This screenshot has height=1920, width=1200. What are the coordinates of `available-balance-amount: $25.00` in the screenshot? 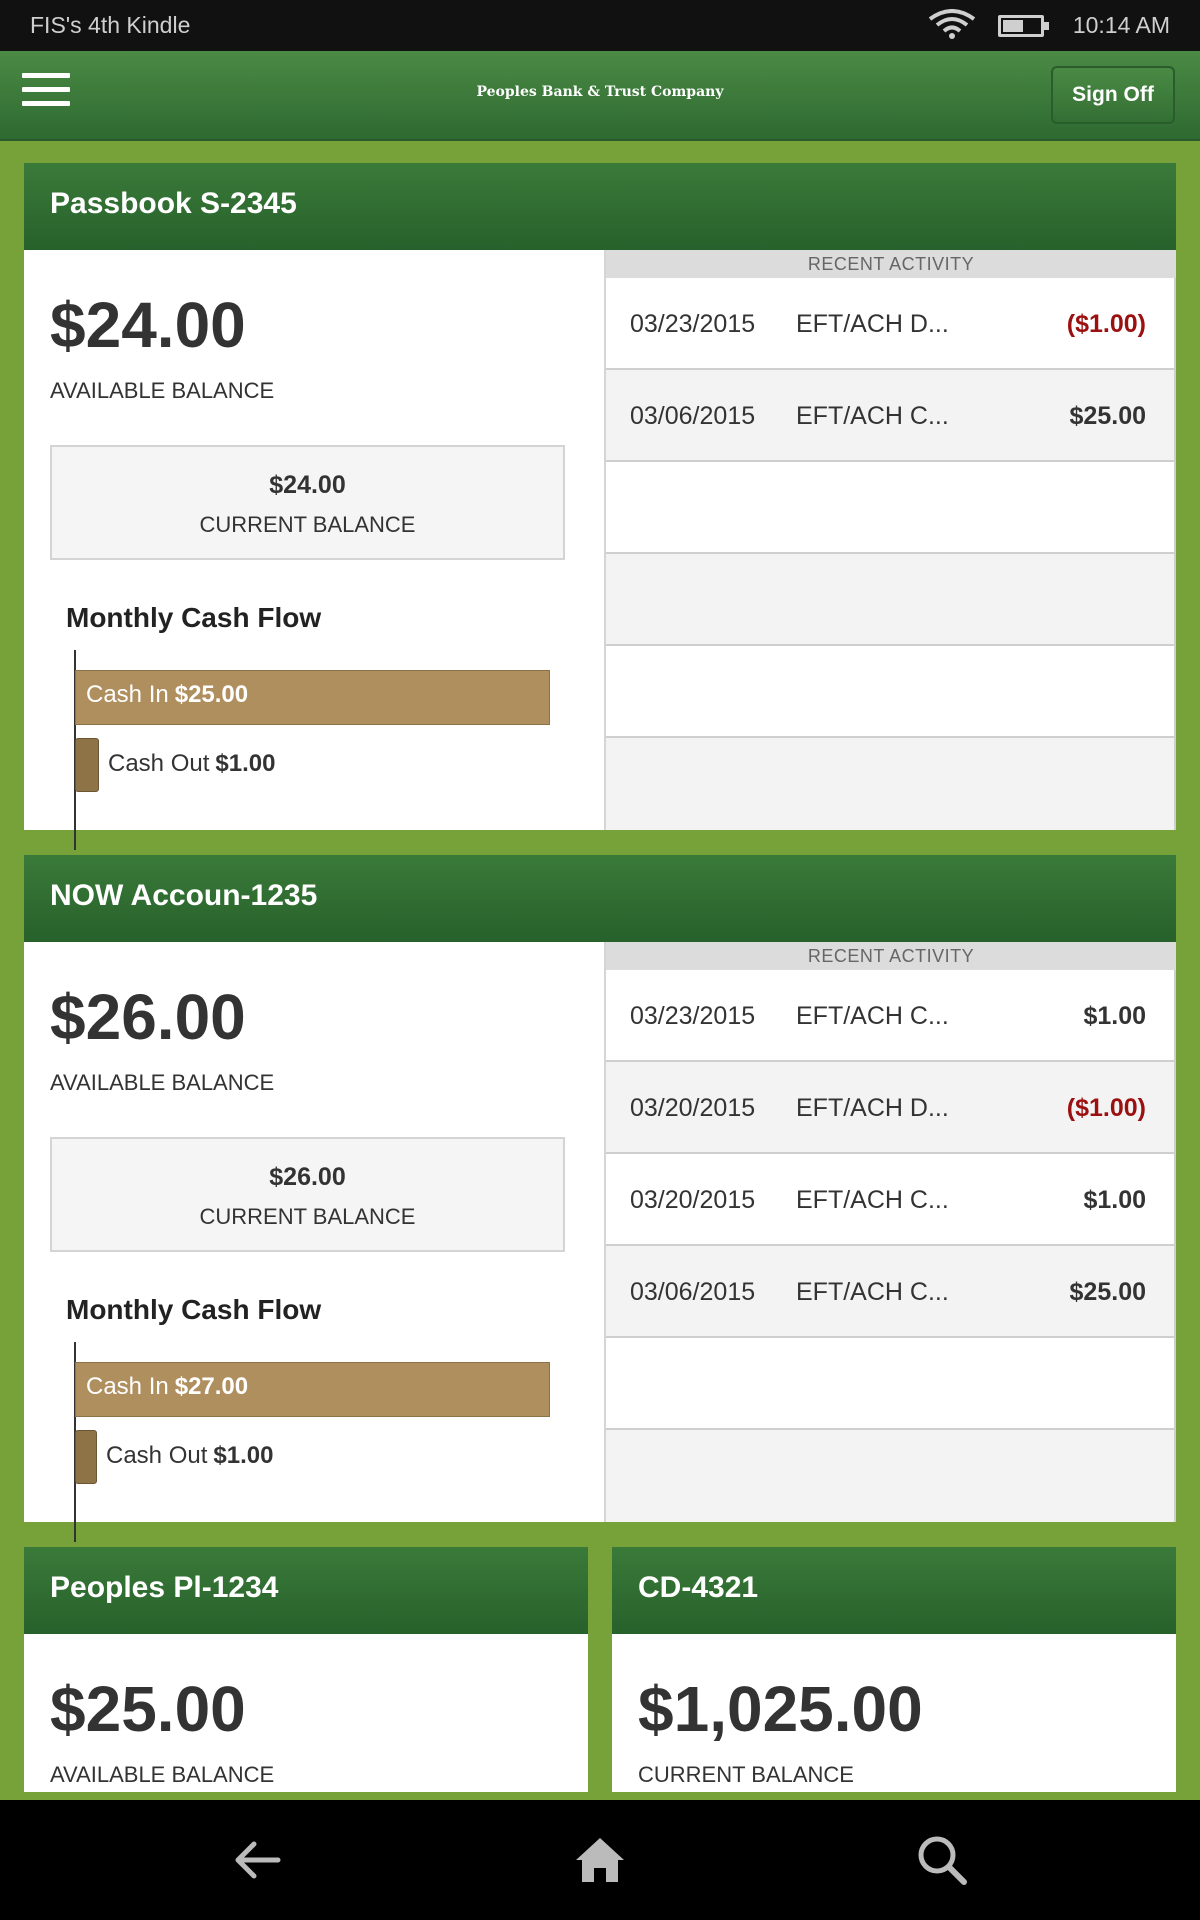 It's located at (148, 1709).